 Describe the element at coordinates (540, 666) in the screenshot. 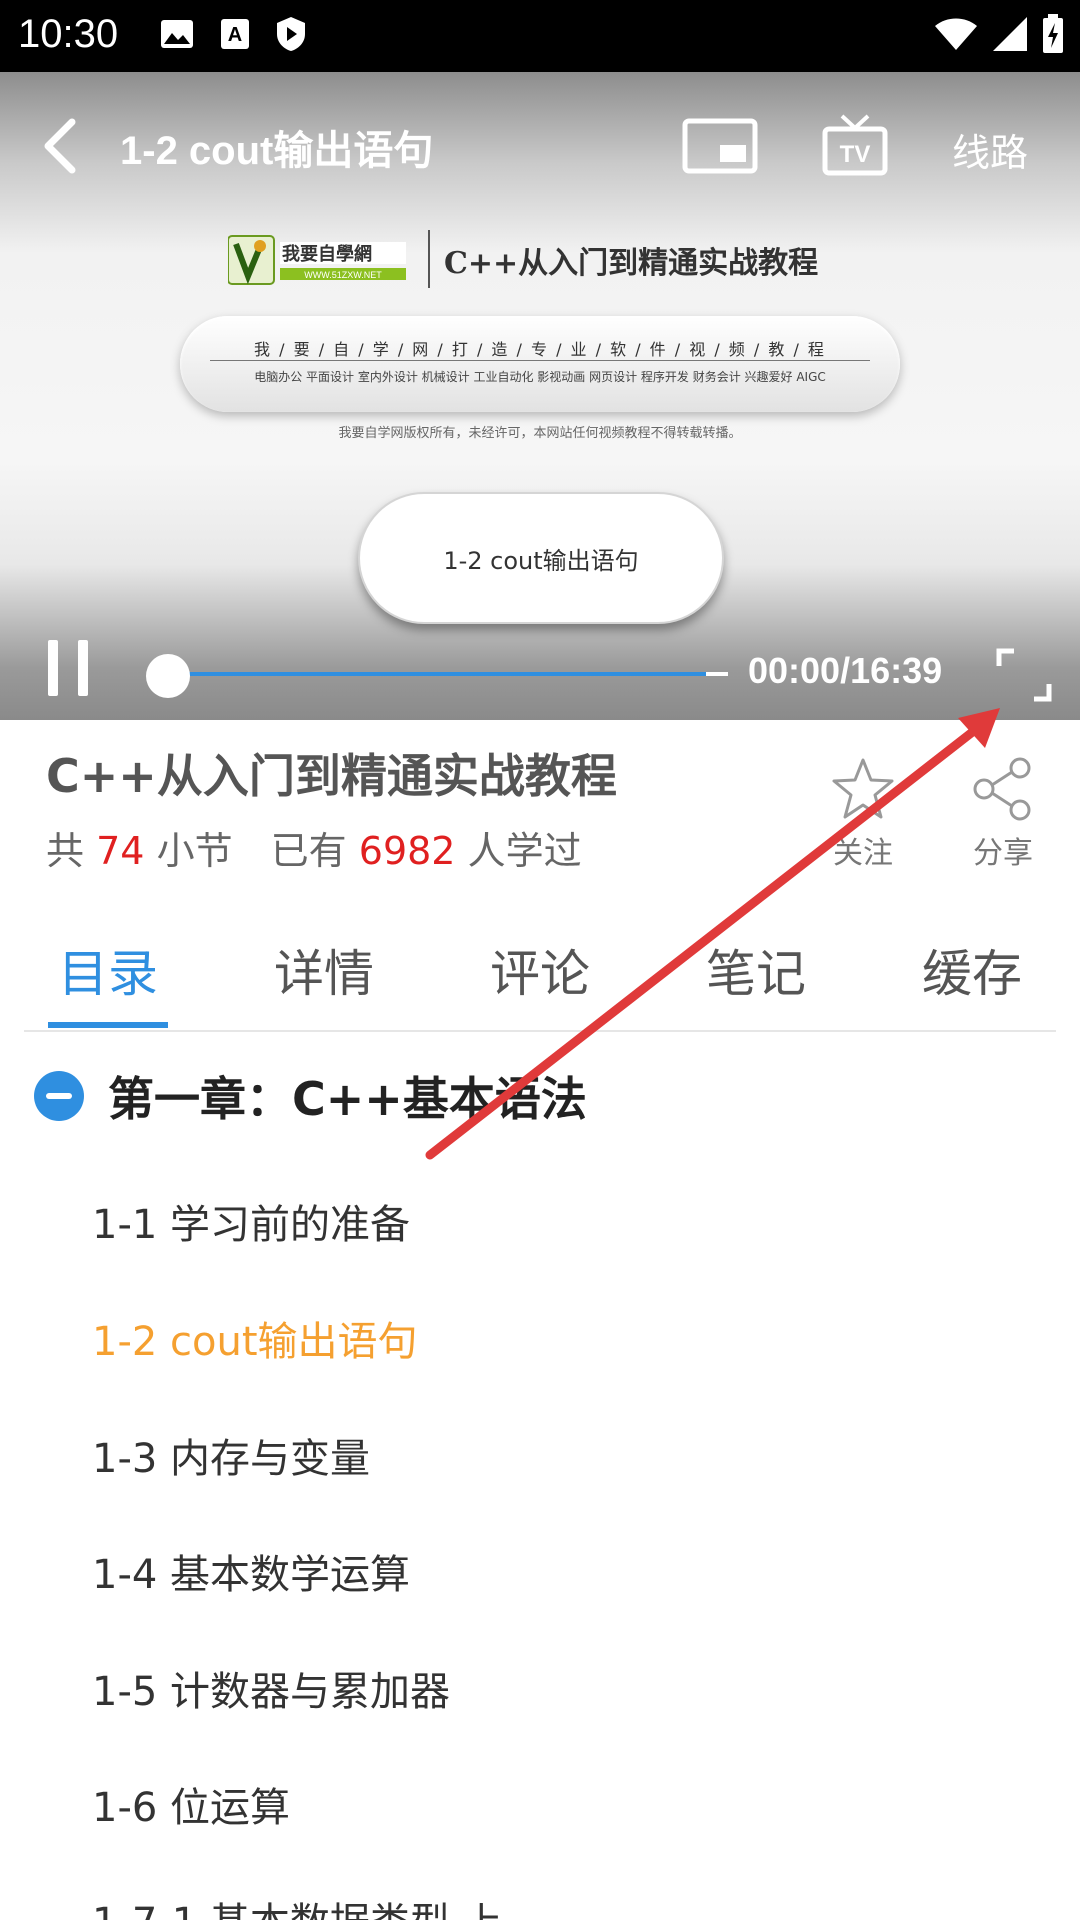

I see `player-controls: 00:00/16:39` at that location.